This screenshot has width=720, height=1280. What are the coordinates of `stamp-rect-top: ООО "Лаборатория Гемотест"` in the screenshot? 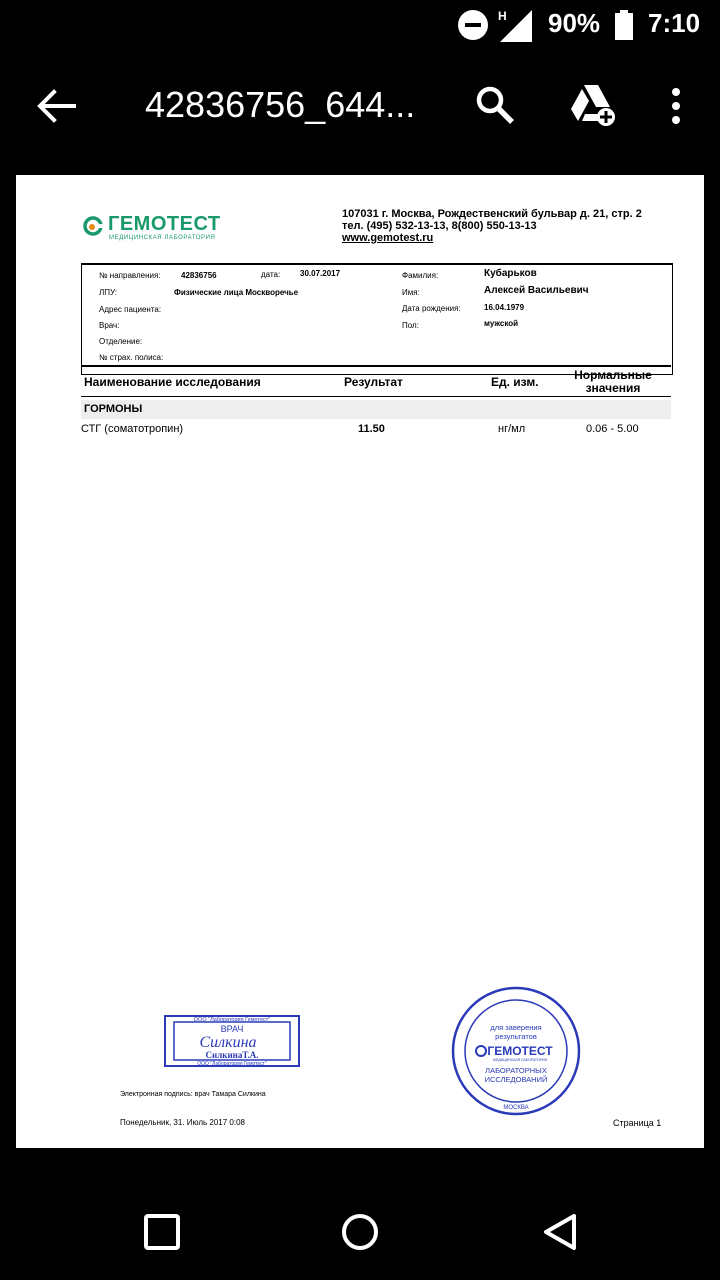 It's located at (232, 1020).